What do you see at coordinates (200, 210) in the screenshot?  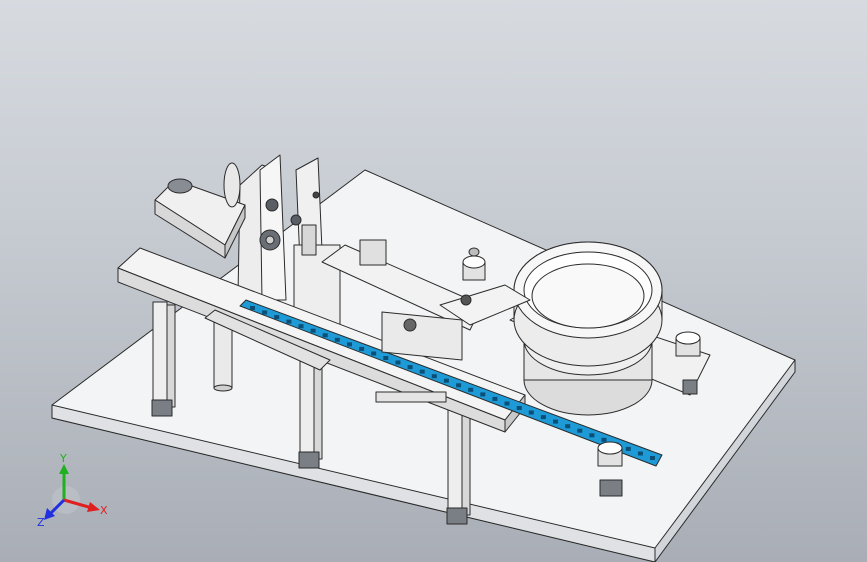 I see `servo-motor` at bounding box center [200, 210].